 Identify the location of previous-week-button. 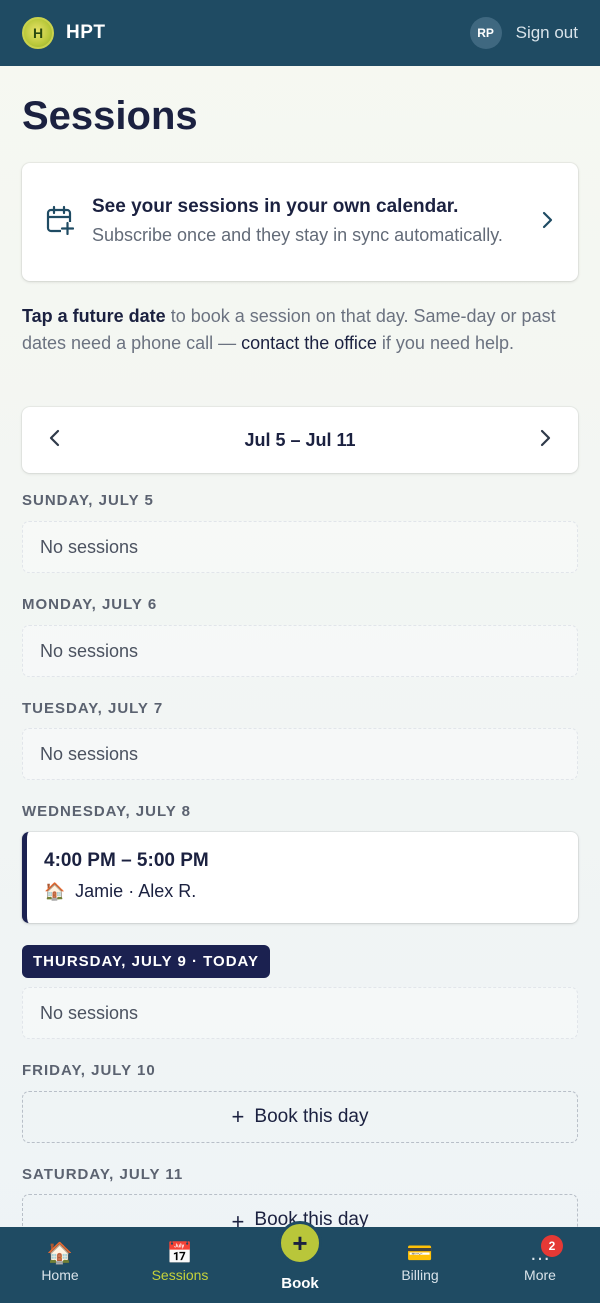
(54, 440).